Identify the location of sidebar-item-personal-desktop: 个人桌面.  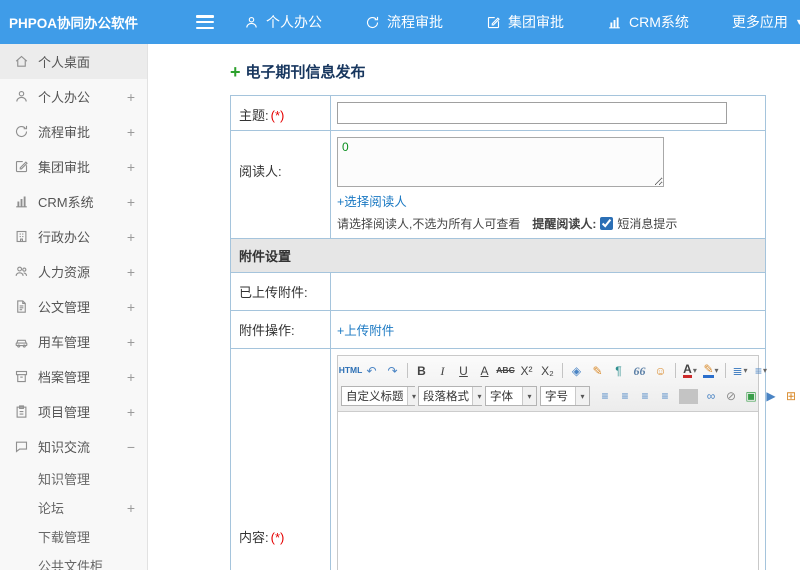
(73, 61).